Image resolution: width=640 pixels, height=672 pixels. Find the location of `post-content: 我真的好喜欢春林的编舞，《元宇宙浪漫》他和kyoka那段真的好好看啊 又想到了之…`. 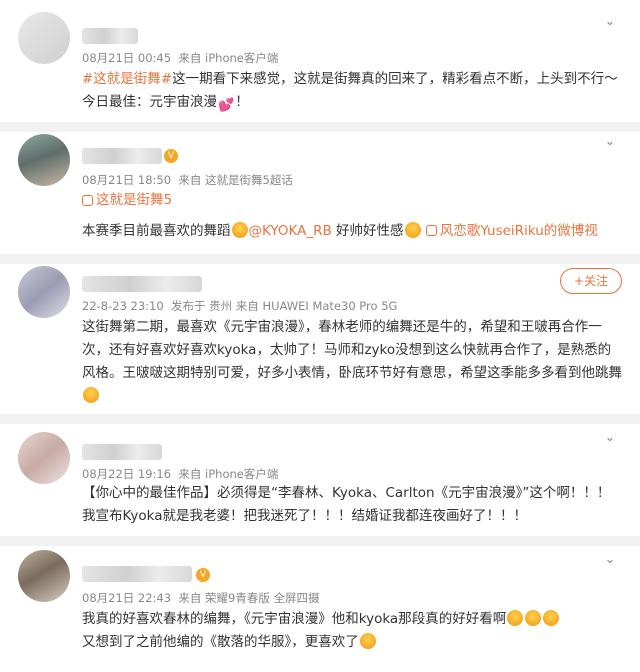

post-content: 我真的好喜欢春林的编舞，《元宇宙浪漫》他和kyoka那段真的好好看啊 又想到了之… is located at coordinates (352, 631).